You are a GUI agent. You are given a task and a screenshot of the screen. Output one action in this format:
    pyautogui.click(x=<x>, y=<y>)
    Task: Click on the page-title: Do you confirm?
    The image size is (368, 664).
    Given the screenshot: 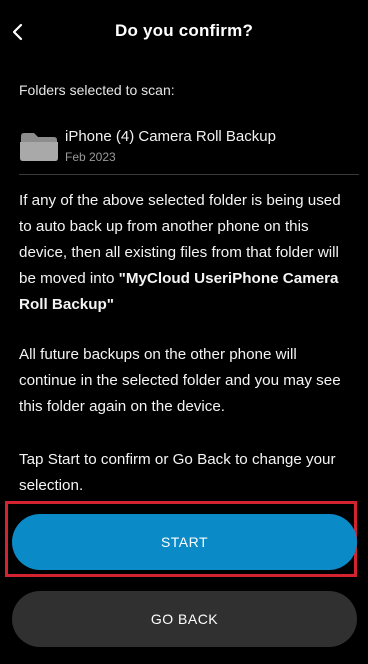 What is the action you would take?
    pyautogui.click(x=184, y=30)
    